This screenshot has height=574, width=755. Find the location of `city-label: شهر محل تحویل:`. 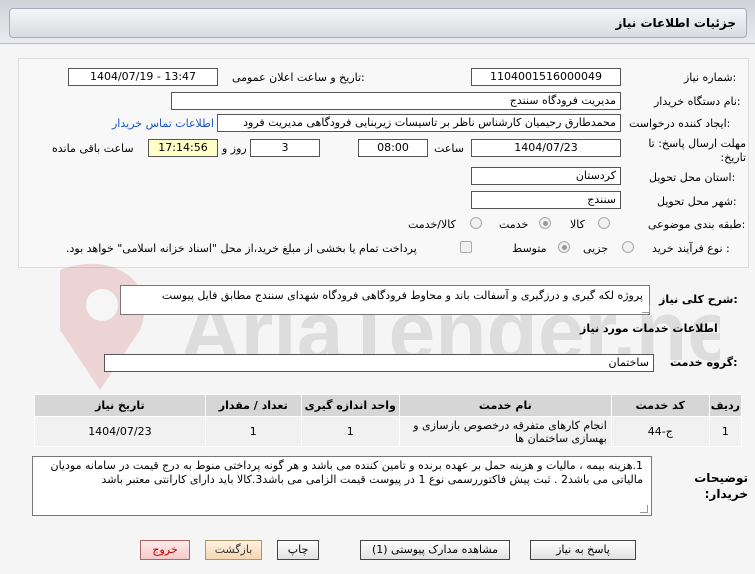

city-label: شهر محل تحویل: is located at coordinates (697, 201).